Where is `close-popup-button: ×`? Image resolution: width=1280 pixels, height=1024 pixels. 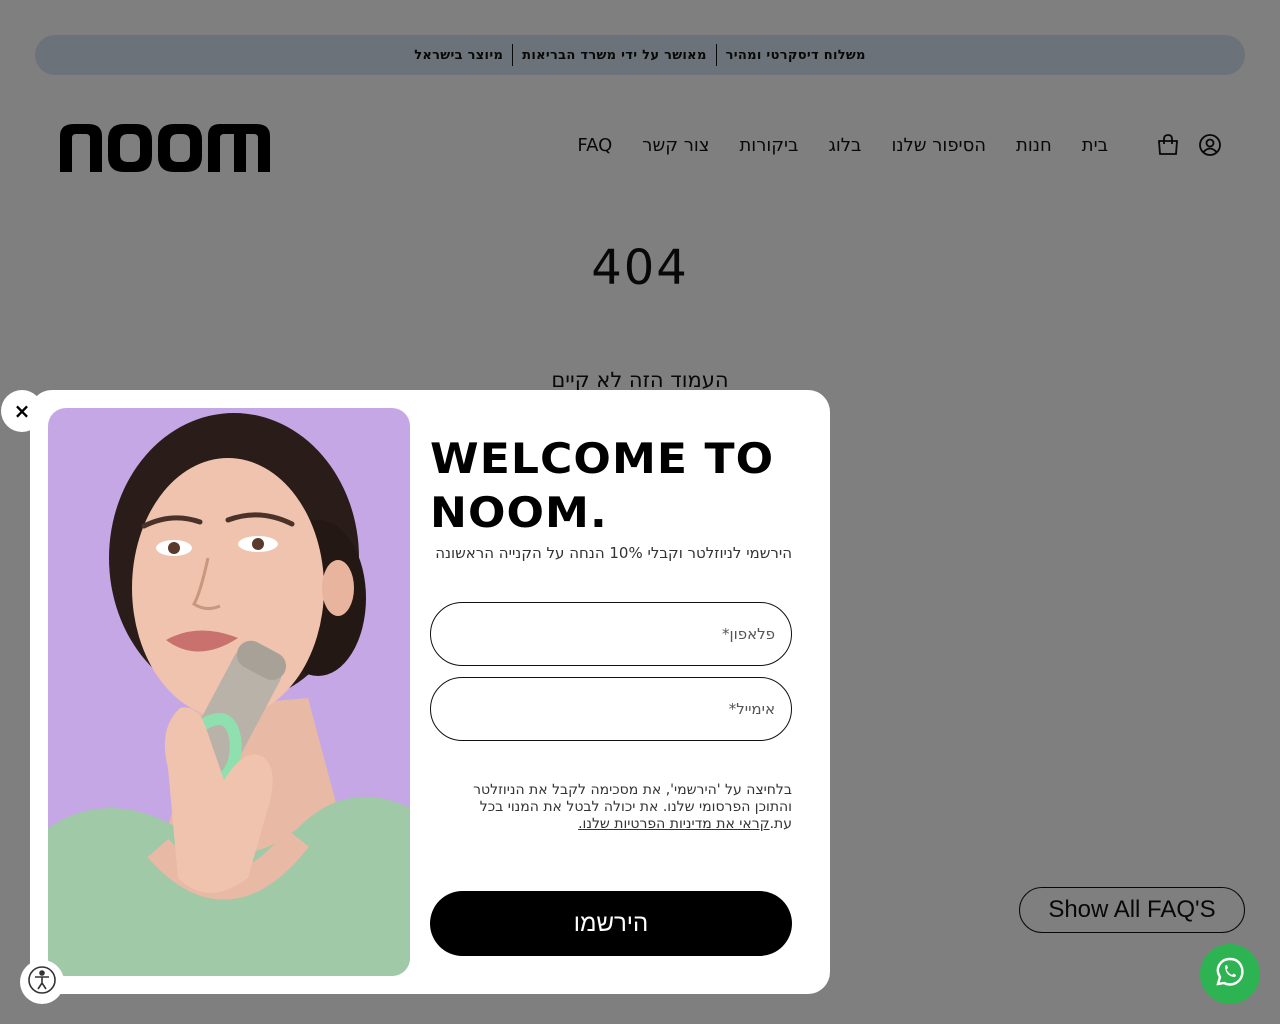 close-popup-button: × is located at coordinates (22, 411).